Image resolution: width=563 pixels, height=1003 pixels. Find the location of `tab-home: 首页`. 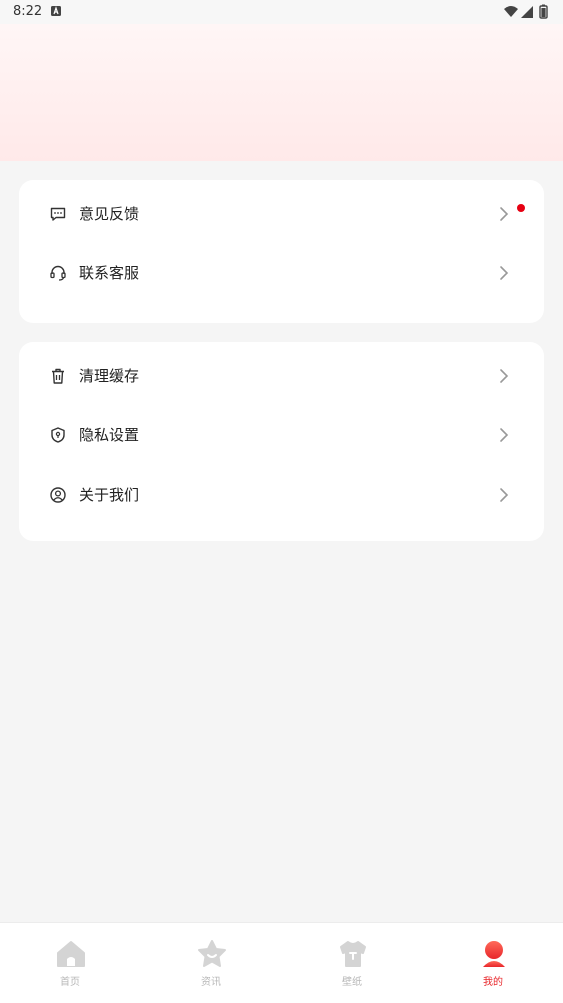

tab-home: 首页 is located at coordinates (70, 963).